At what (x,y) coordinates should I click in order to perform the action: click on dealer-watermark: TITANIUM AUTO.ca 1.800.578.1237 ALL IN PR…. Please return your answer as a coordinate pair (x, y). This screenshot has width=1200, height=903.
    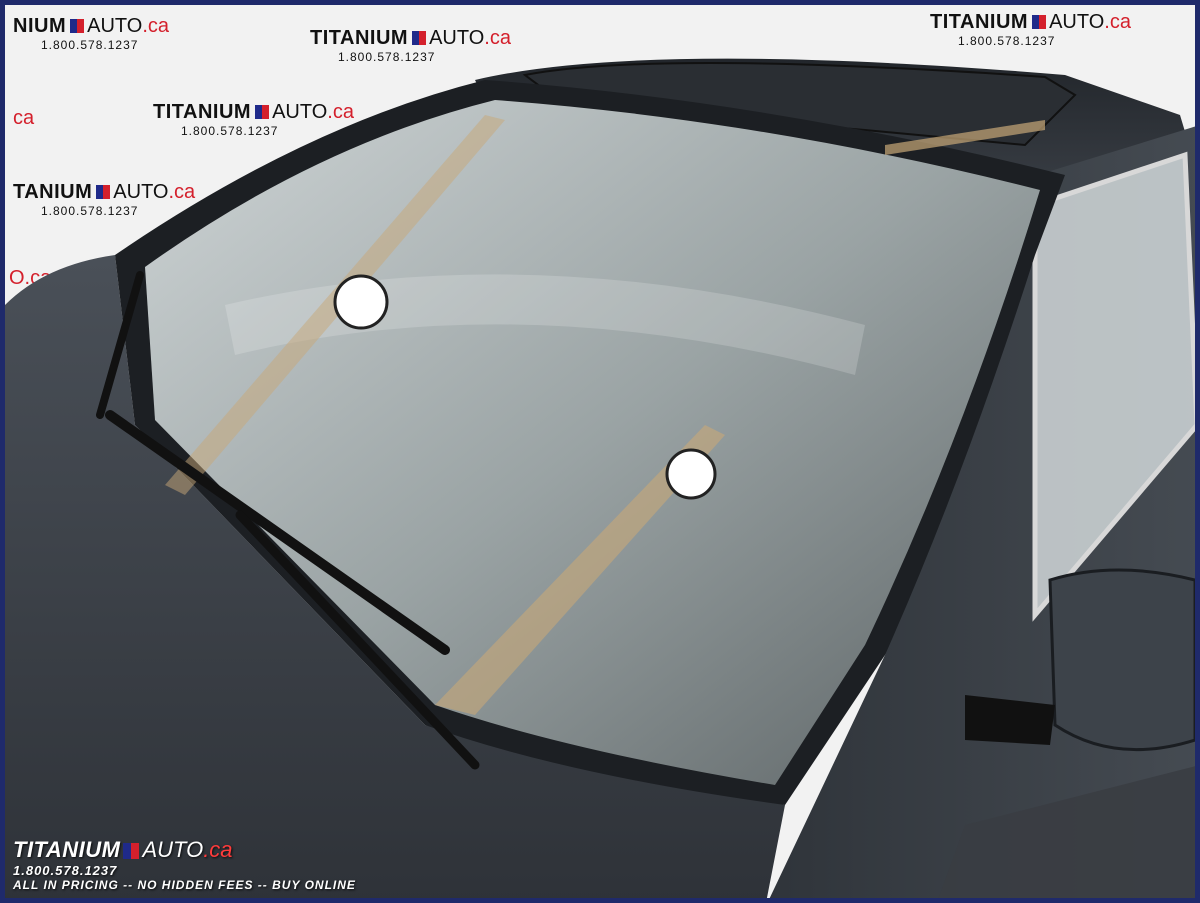
    Looking at the image, I should click on (184, 864).